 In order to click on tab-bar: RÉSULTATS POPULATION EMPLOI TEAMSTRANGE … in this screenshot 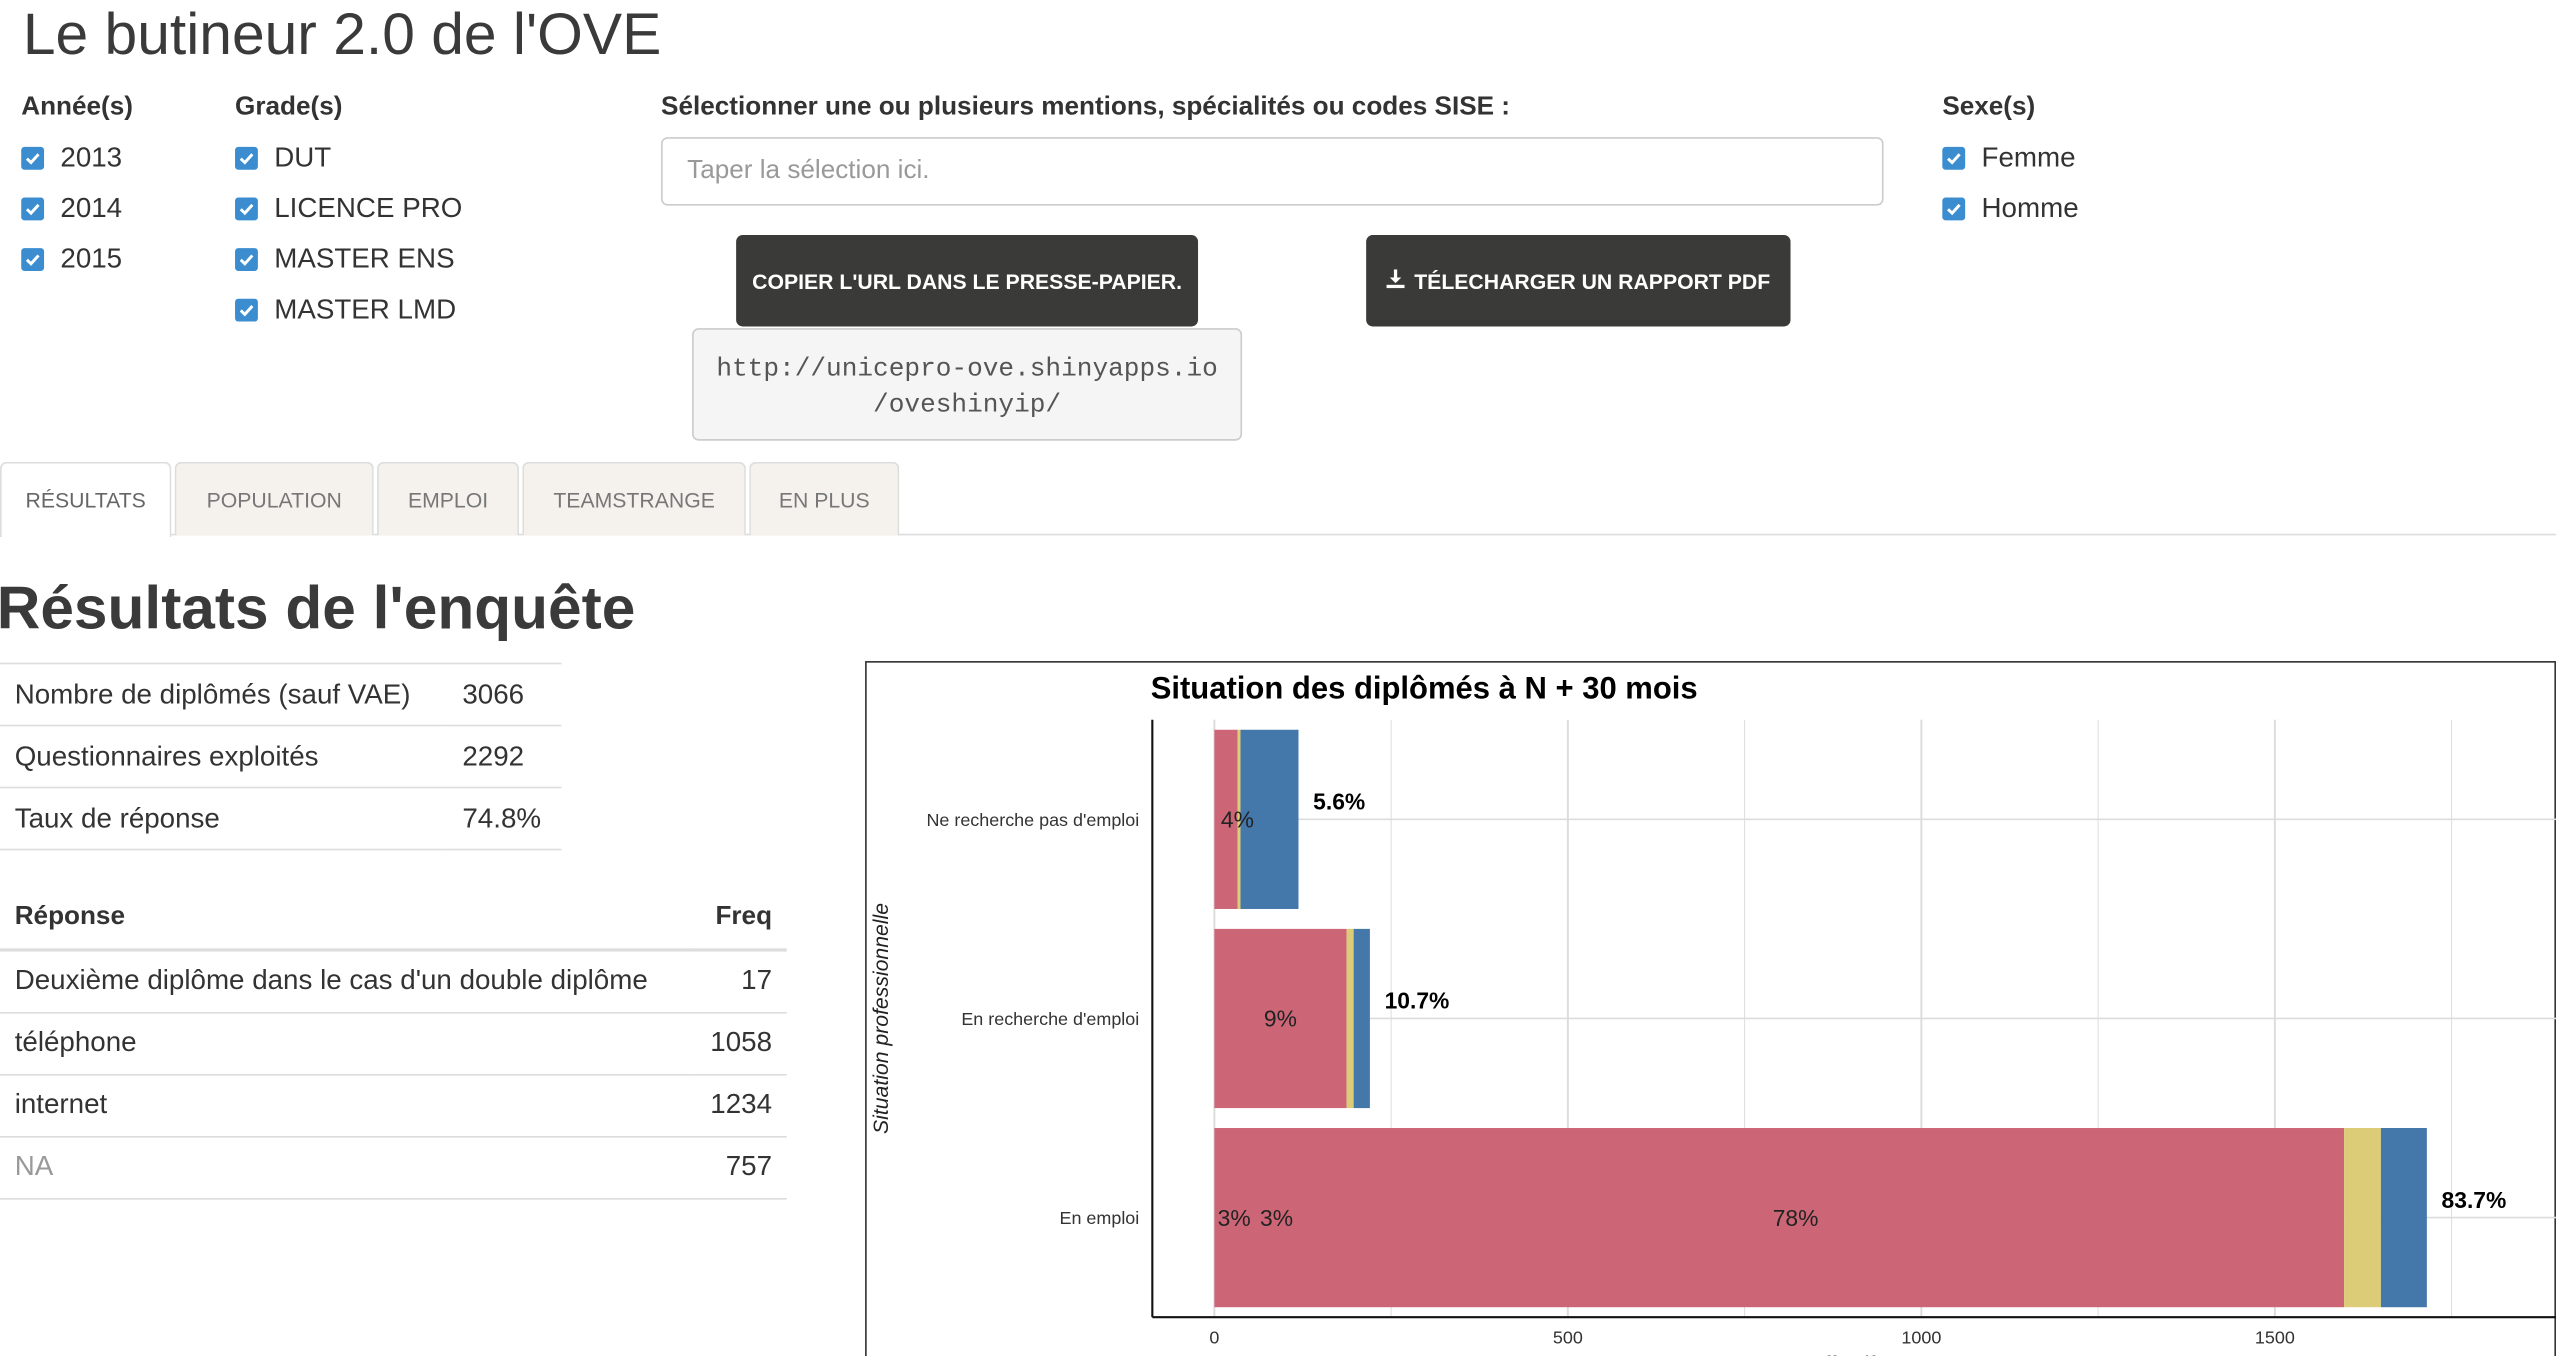, I will do `click(1278, 499)`.